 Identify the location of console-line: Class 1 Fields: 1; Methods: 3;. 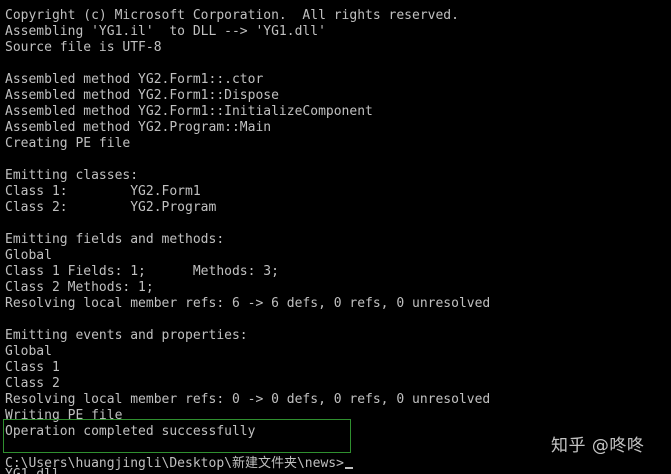
(142, 271).